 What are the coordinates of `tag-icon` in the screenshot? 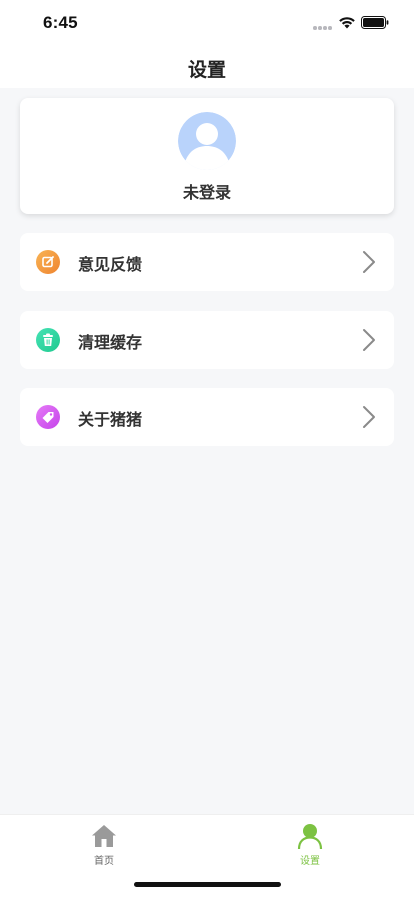 It's located at (48, 417).